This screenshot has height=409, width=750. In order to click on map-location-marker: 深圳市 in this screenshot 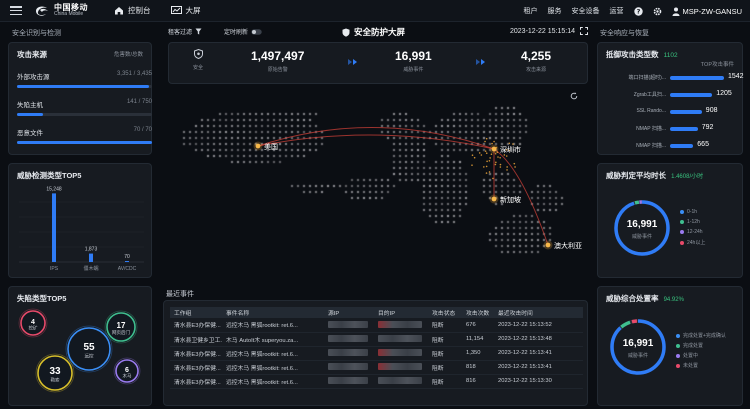, I will do `click(505, 149)`.